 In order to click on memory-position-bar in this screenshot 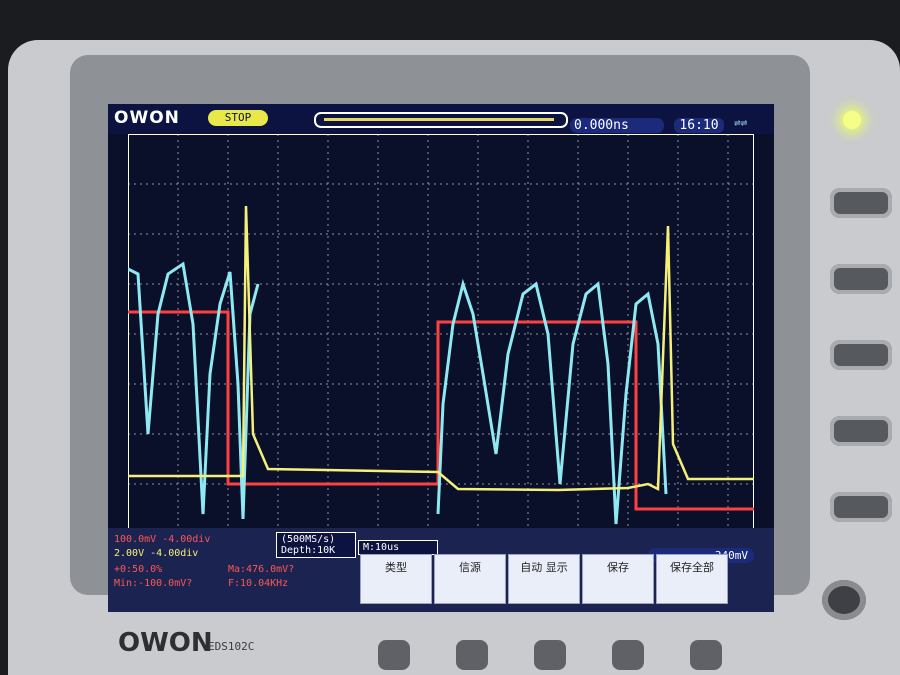, I will do `click(441, 120)`.